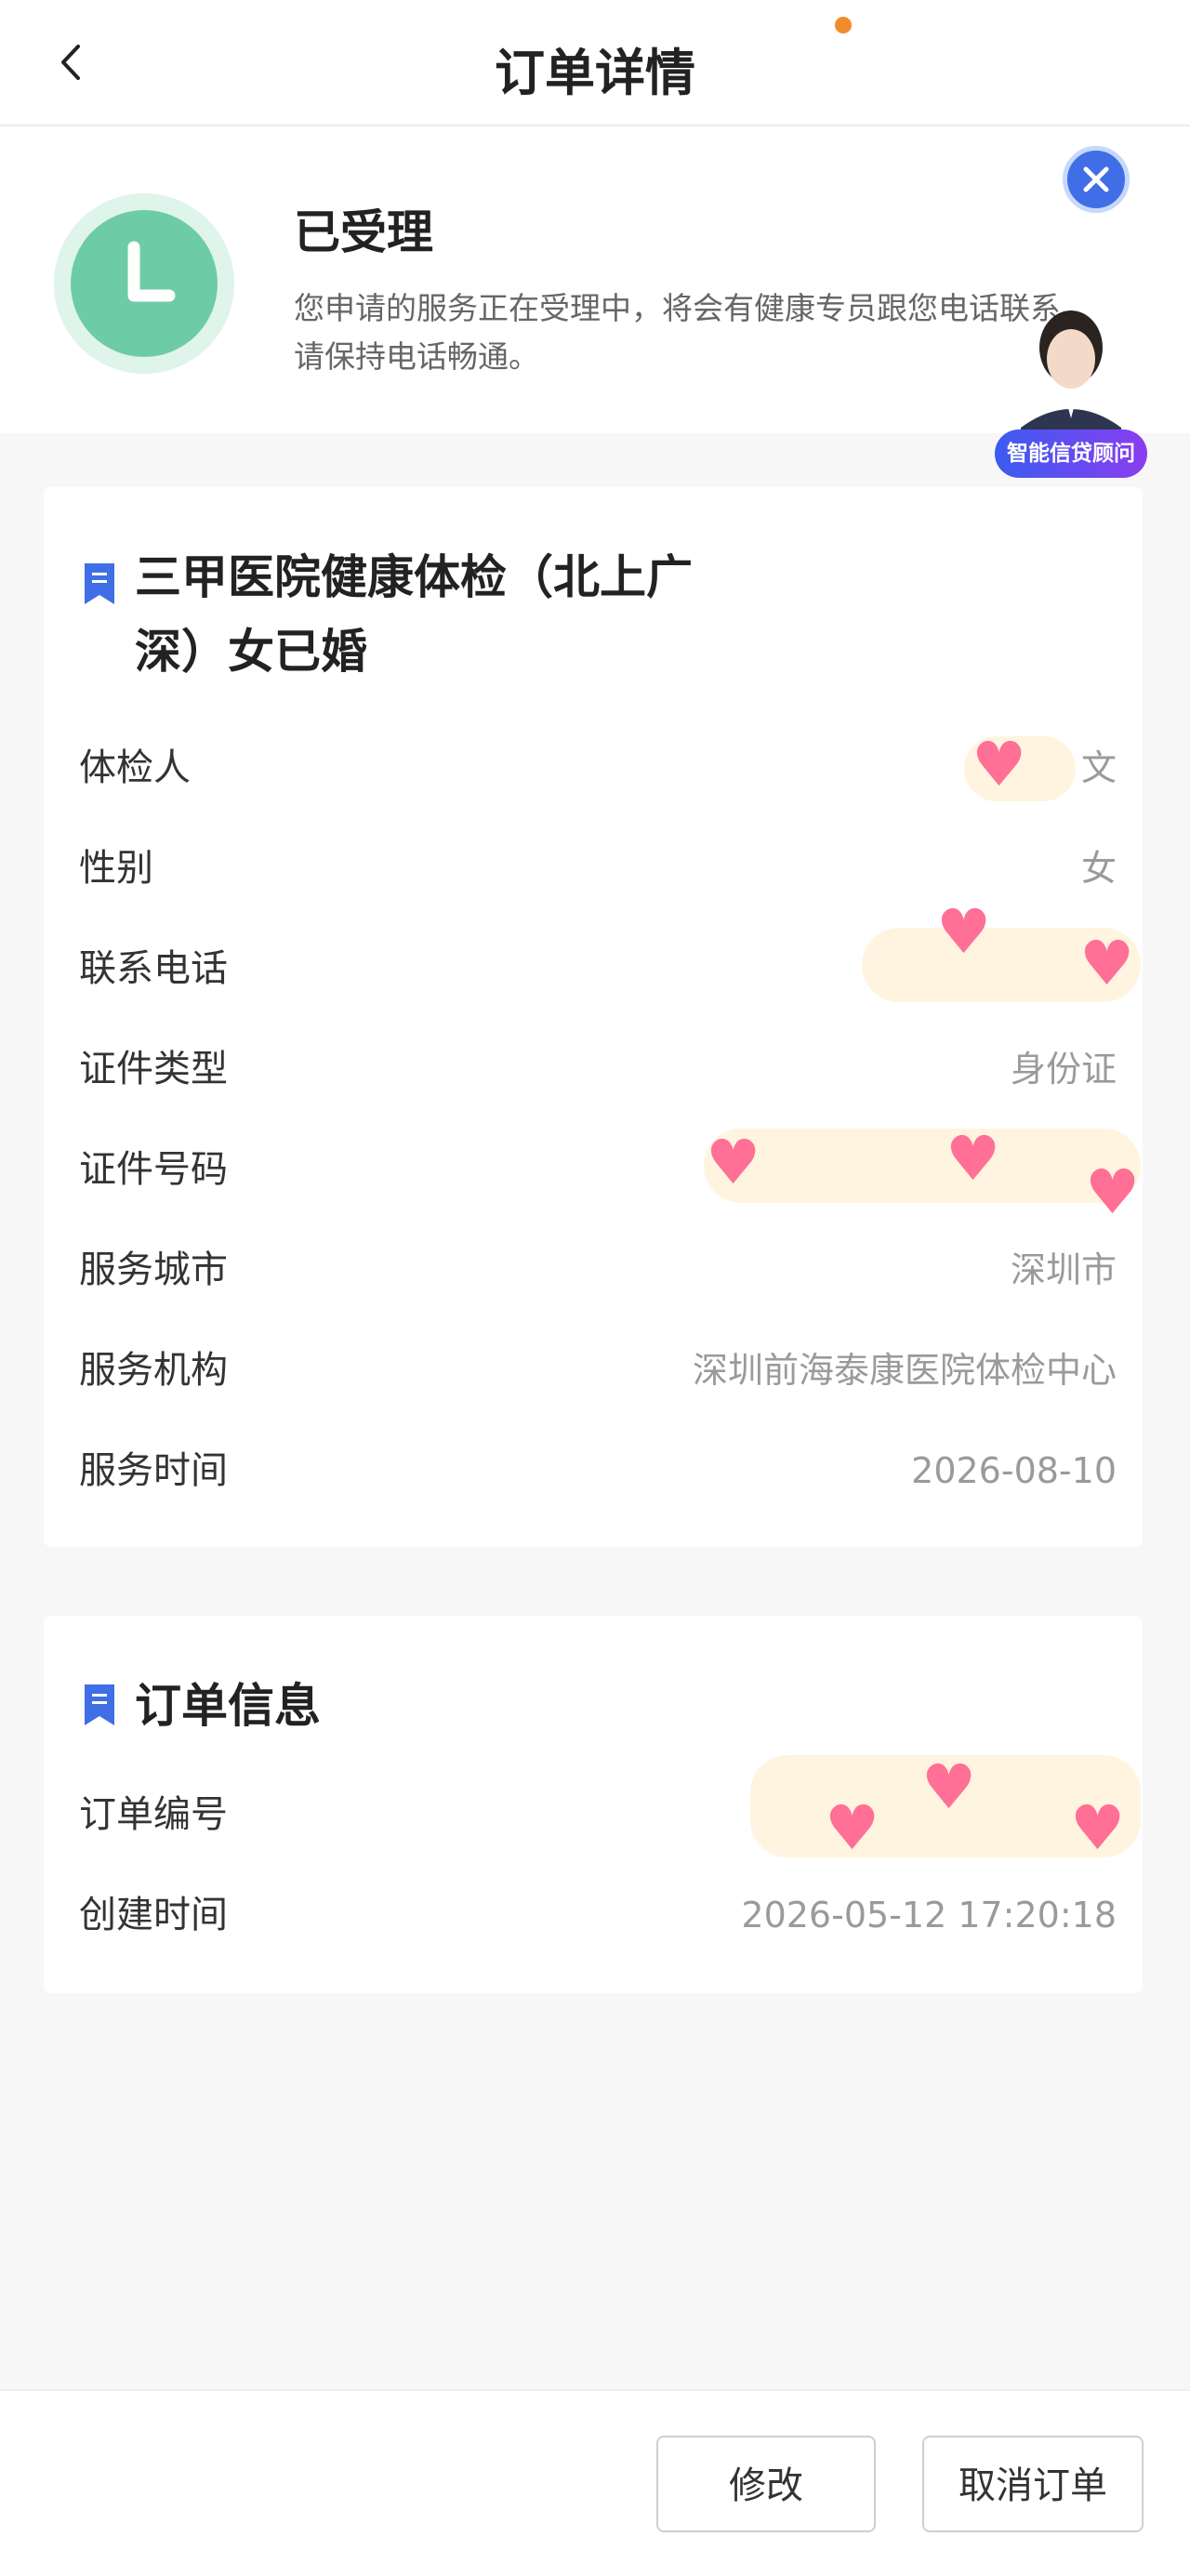 This screenshot has height=2576, width=1190. What do you see at coordinates (595, 2482) in the screenshot?
I see `bottom-action-bar: 修改 取消订单` at bounding box center [595, 2482].